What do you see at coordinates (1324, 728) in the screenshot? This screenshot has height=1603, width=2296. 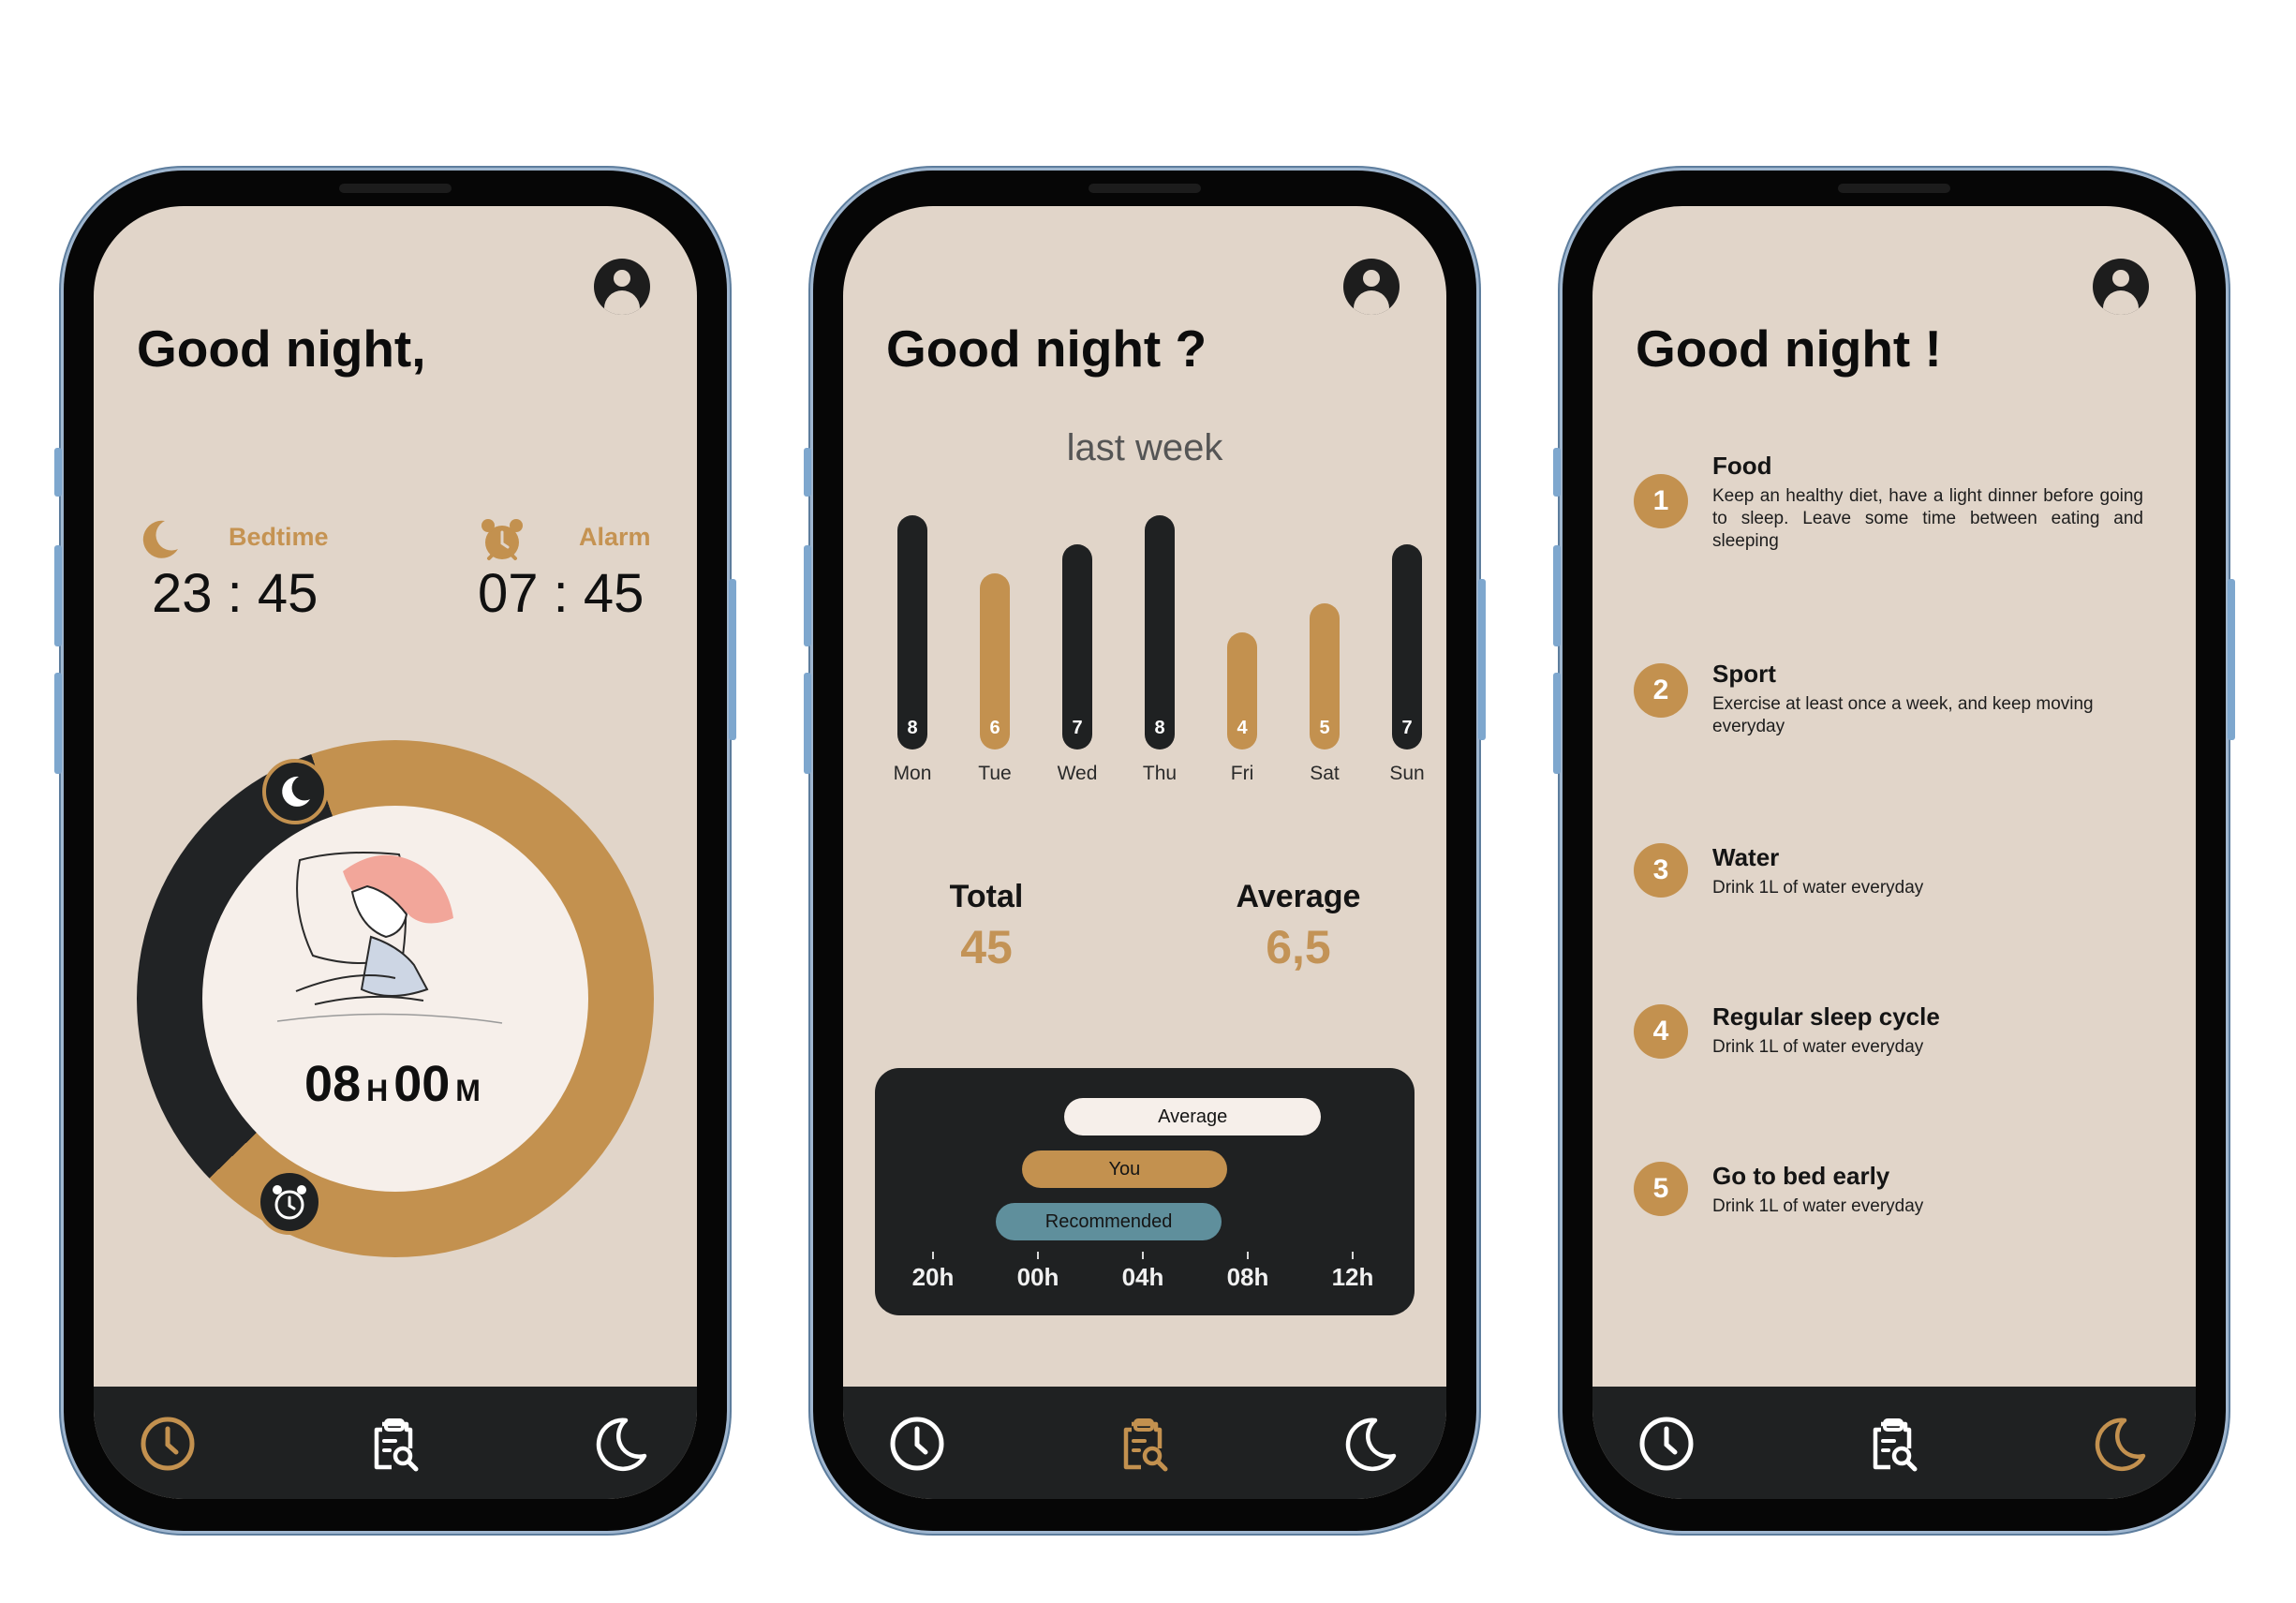 I see `chart-bar-value-label: 5` at bounding box center [1324, 728].